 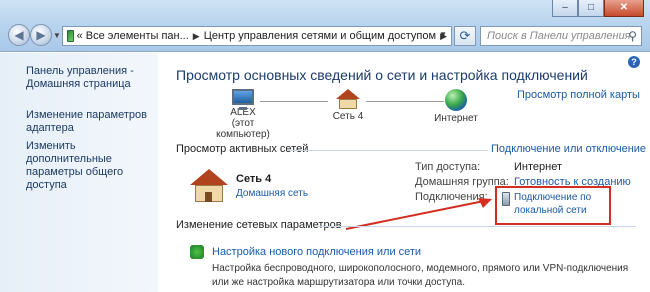 What do you see at coordinates (316, 252) in the screenshot?
I see `setup-connection-link: Настройка нового подключения или сети` at bounding box center [316, 252].